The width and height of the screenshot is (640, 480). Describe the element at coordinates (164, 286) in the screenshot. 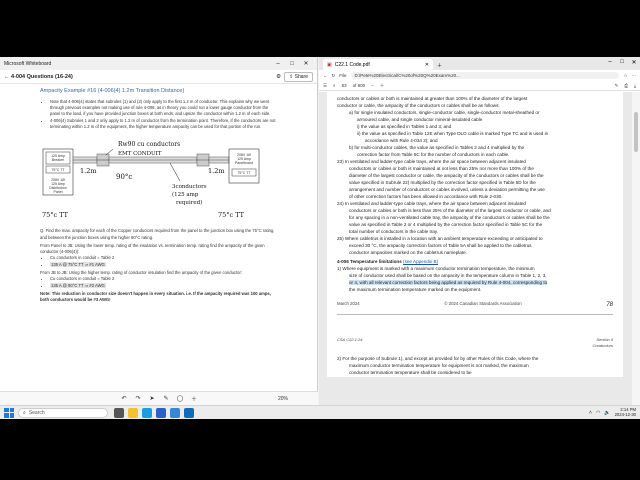

I see `answer-item: 135 A @ 90°C TT ⇒ #2 AWG` at that location.